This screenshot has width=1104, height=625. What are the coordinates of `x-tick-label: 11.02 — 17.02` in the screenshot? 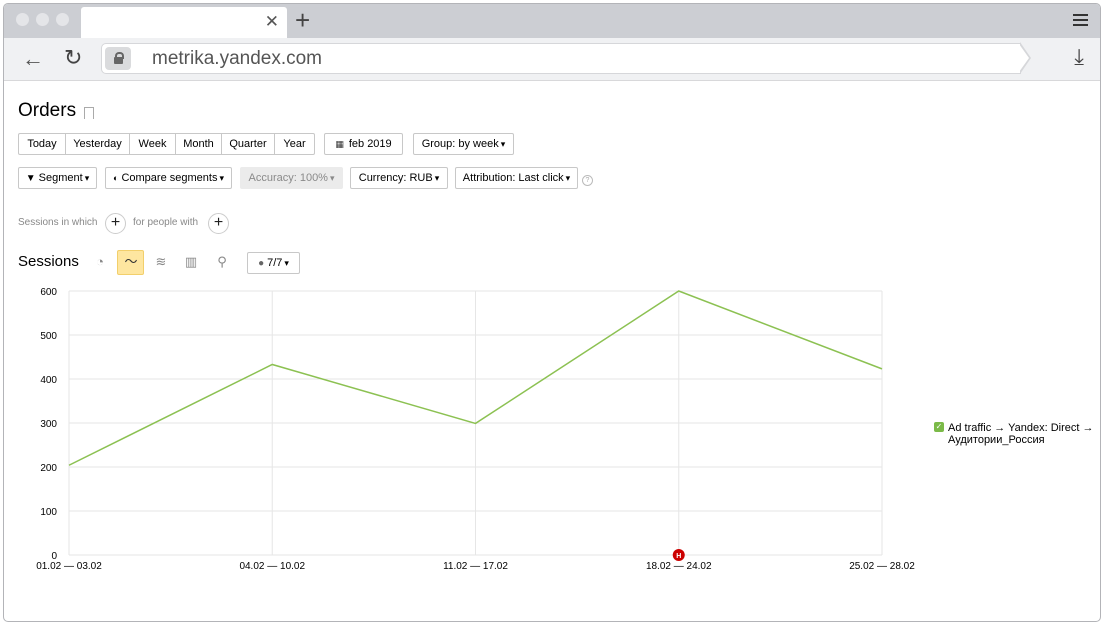 It's located at (475, 566).